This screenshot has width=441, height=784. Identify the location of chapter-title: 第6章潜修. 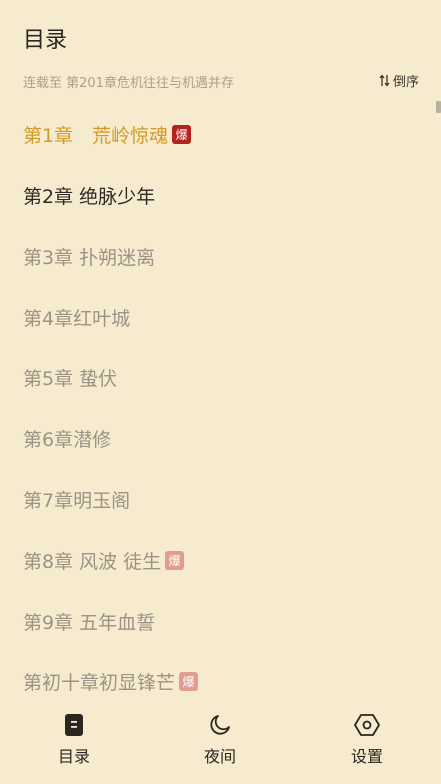
(67, 439).